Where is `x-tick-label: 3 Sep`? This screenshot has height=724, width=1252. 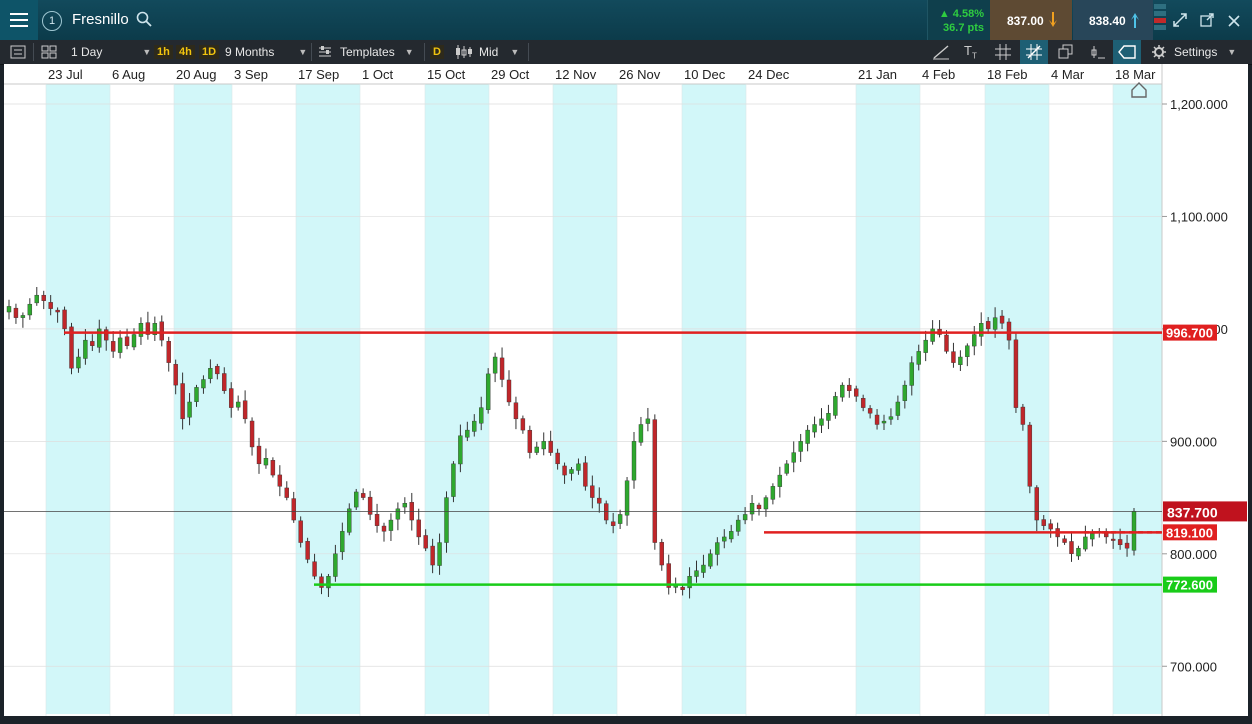 x-tick-label: 3 Sep is located at coordinates (251, 74).